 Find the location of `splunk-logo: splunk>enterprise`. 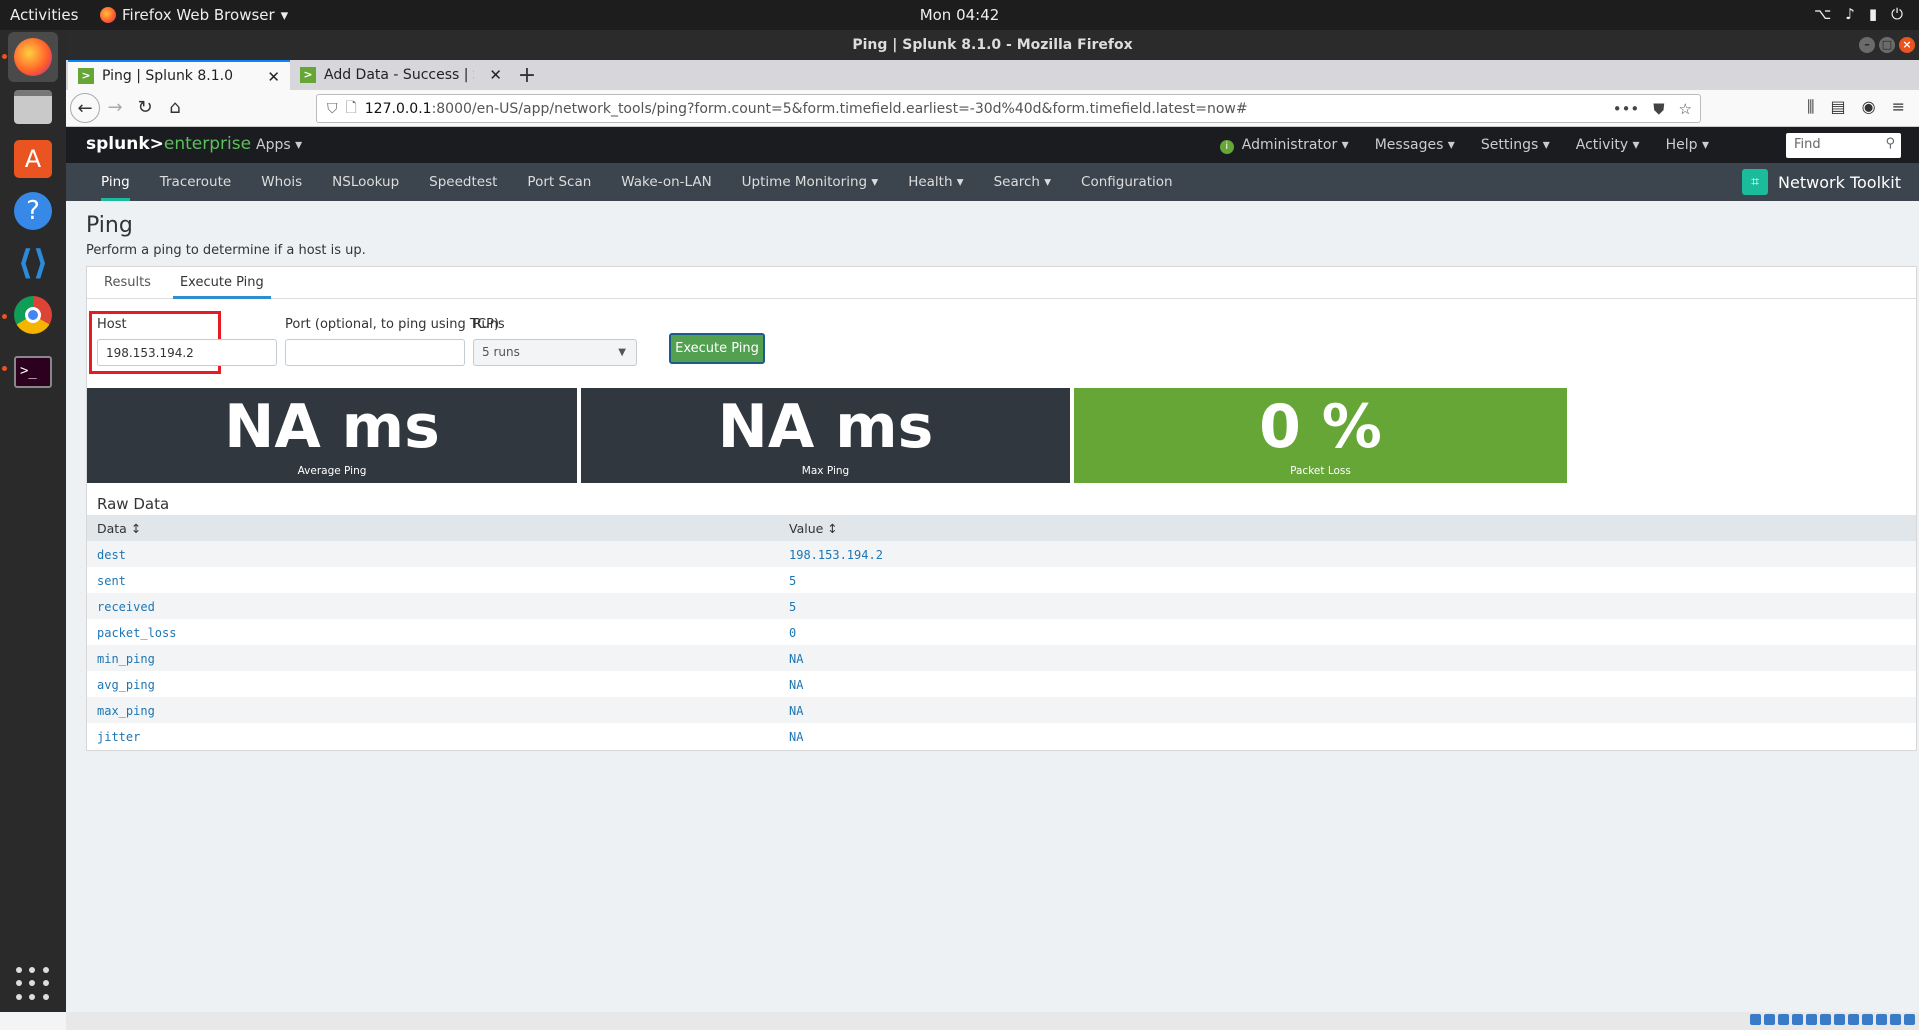

splunk-logo: splunk>enterprise is located at coordinates (168, 144).